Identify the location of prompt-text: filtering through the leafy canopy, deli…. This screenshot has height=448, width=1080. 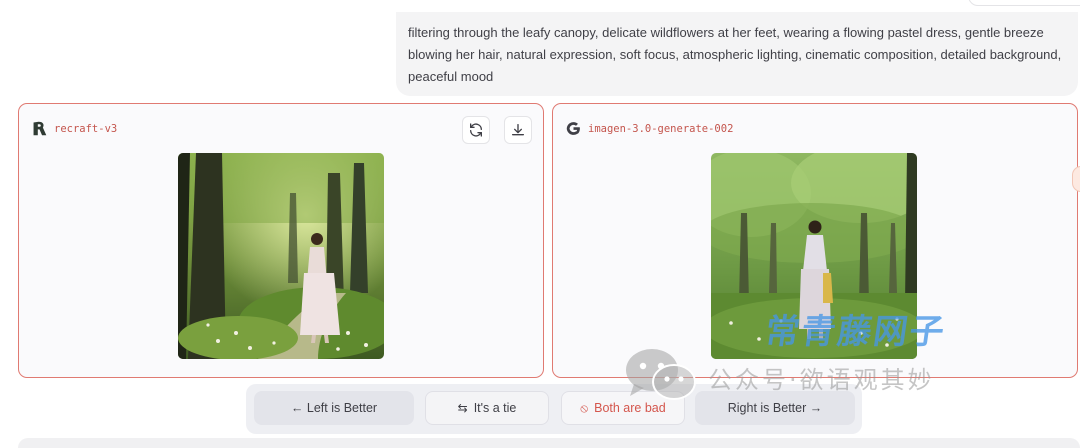
(735, 54).